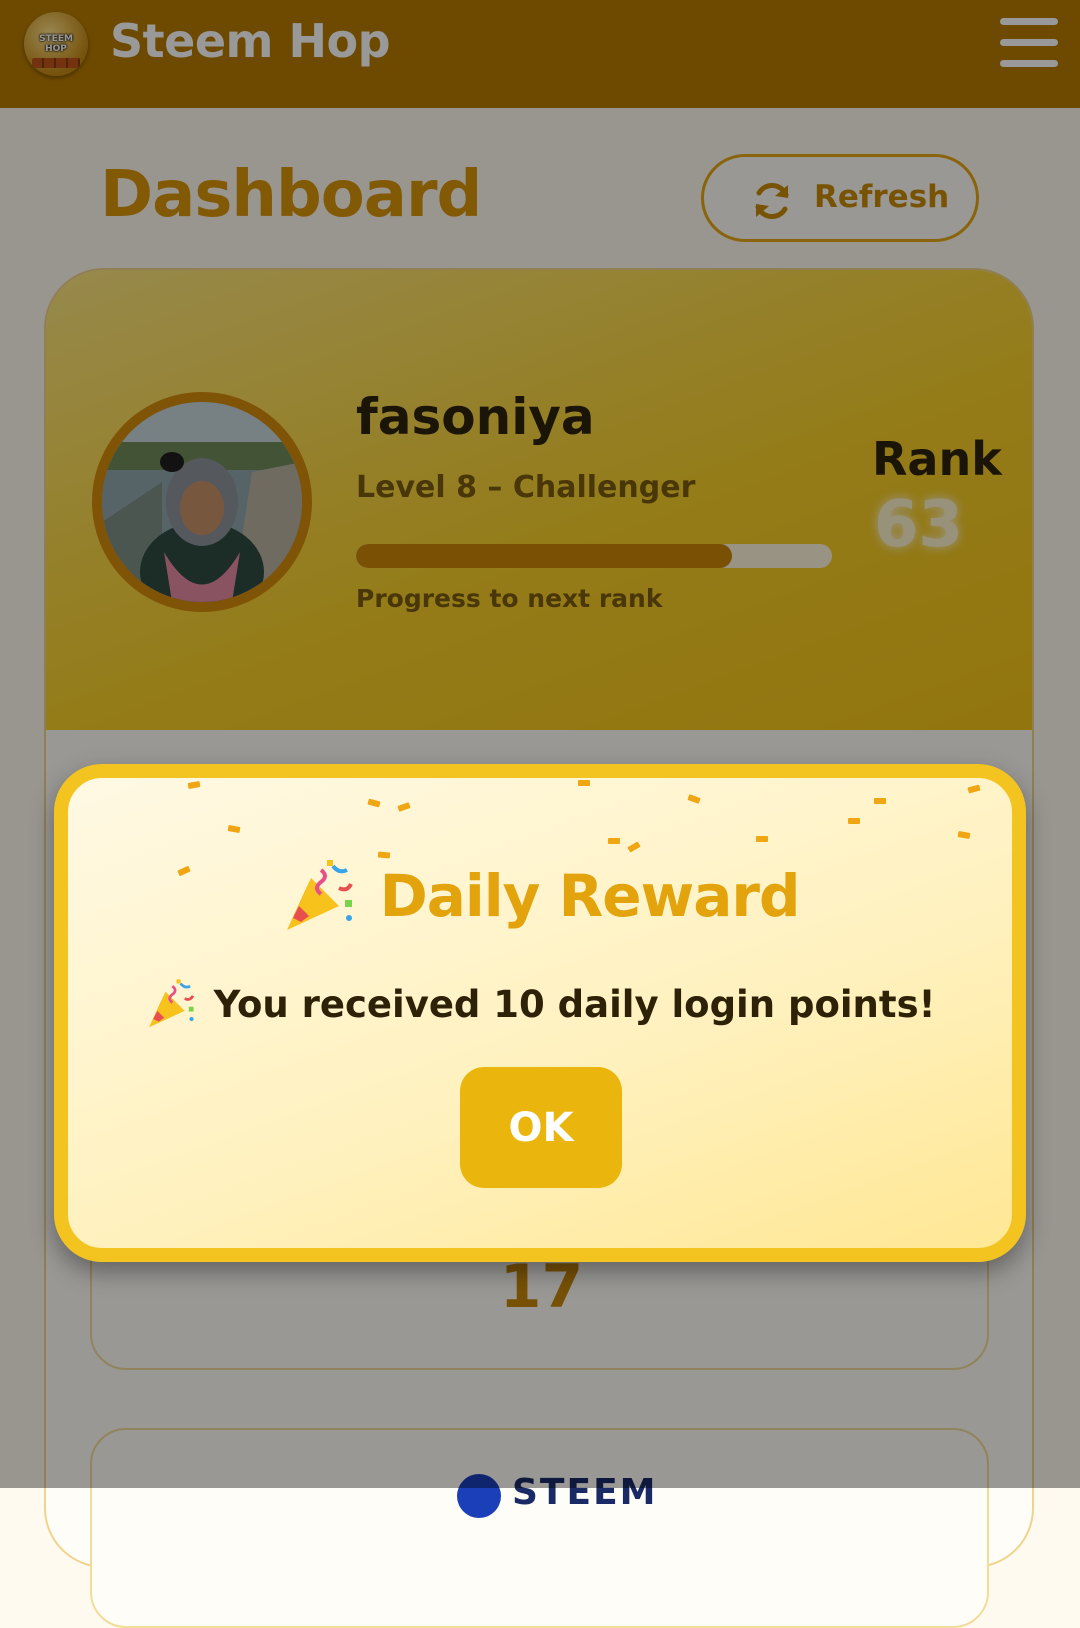  I want to click on ok-button: OK, so click(541, 1127).